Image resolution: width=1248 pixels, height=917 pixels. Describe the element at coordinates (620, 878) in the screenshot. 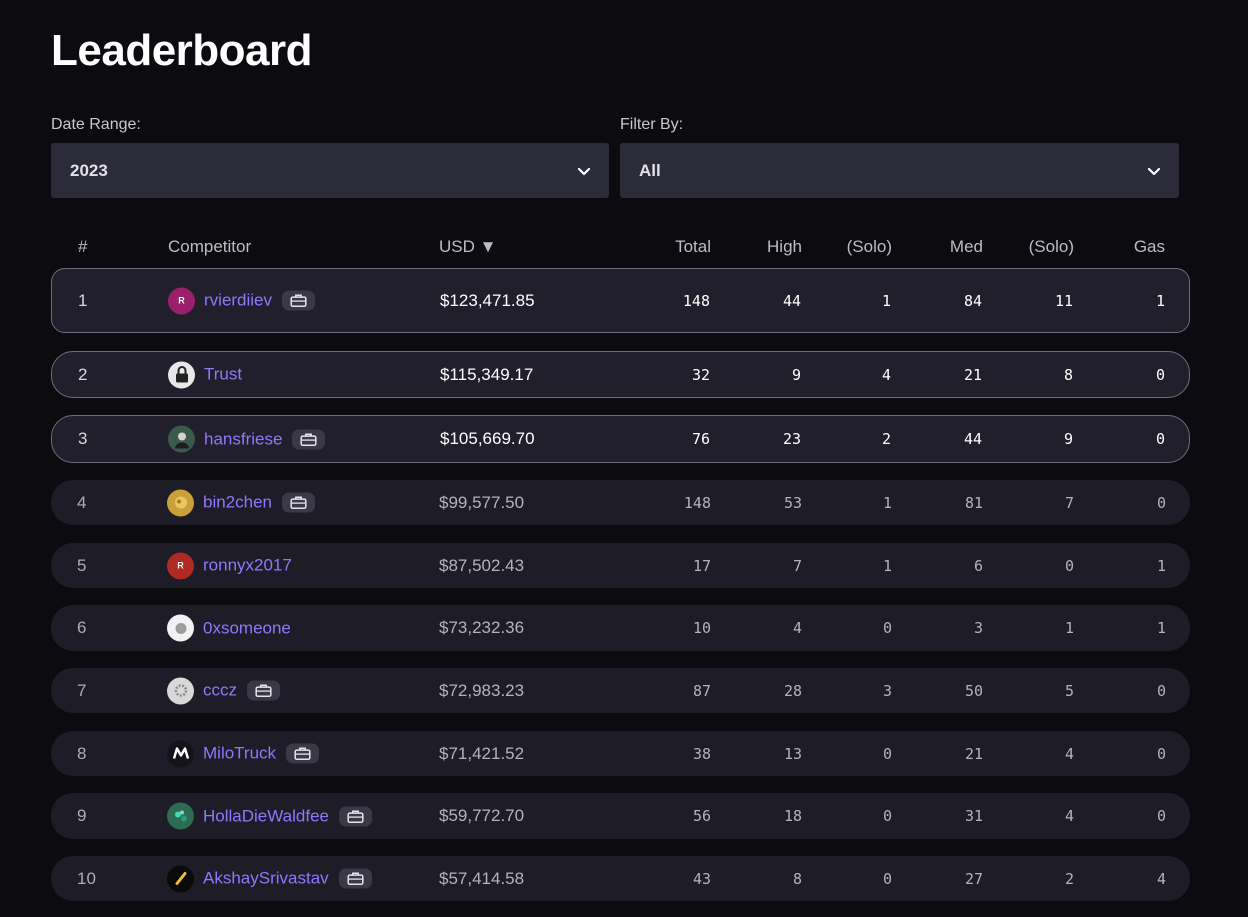

I see `table-row: 10 AkshaySrivastav $57,414.58 43 8 0 27 2 4` at that location.